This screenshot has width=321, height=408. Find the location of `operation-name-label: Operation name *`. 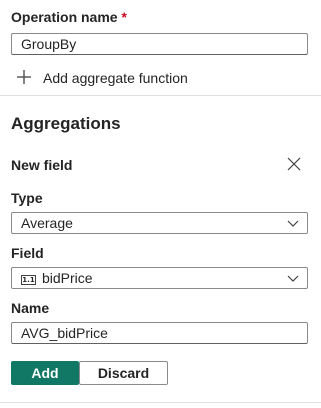

operation-name-label: Operation name * is located at coordinates (69, 17).